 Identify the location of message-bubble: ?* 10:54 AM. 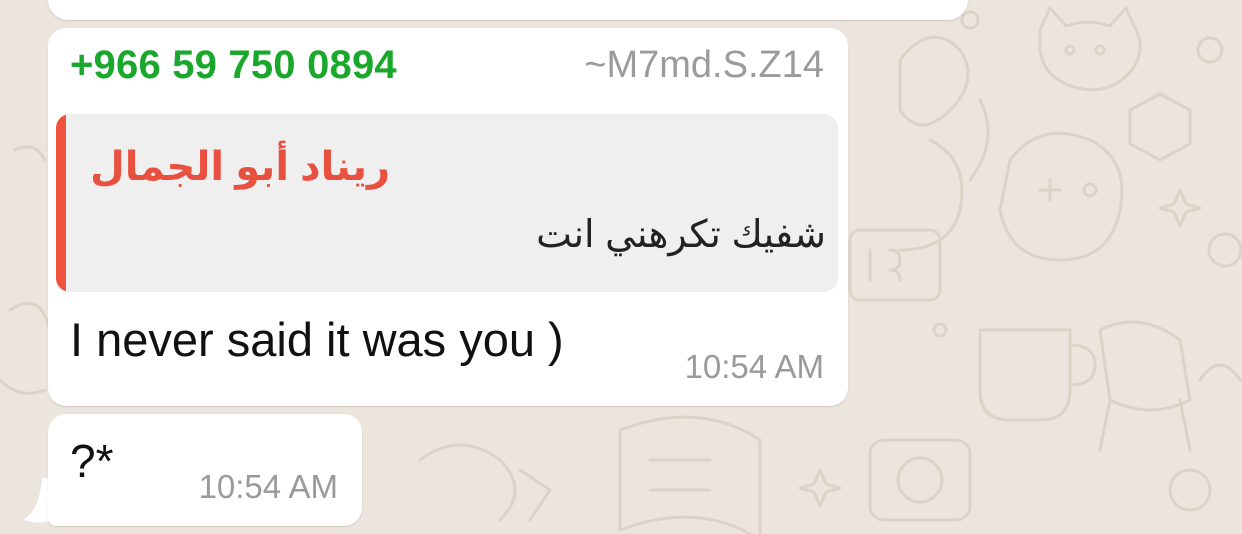
(205, 470).